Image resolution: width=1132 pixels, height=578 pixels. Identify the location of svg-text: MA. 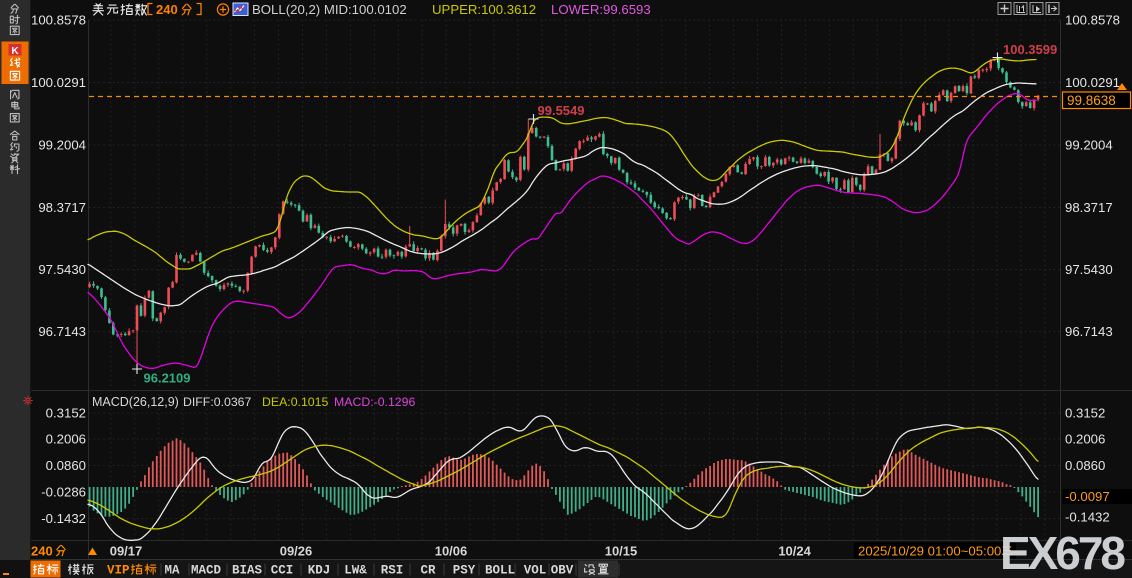
(172, 571).